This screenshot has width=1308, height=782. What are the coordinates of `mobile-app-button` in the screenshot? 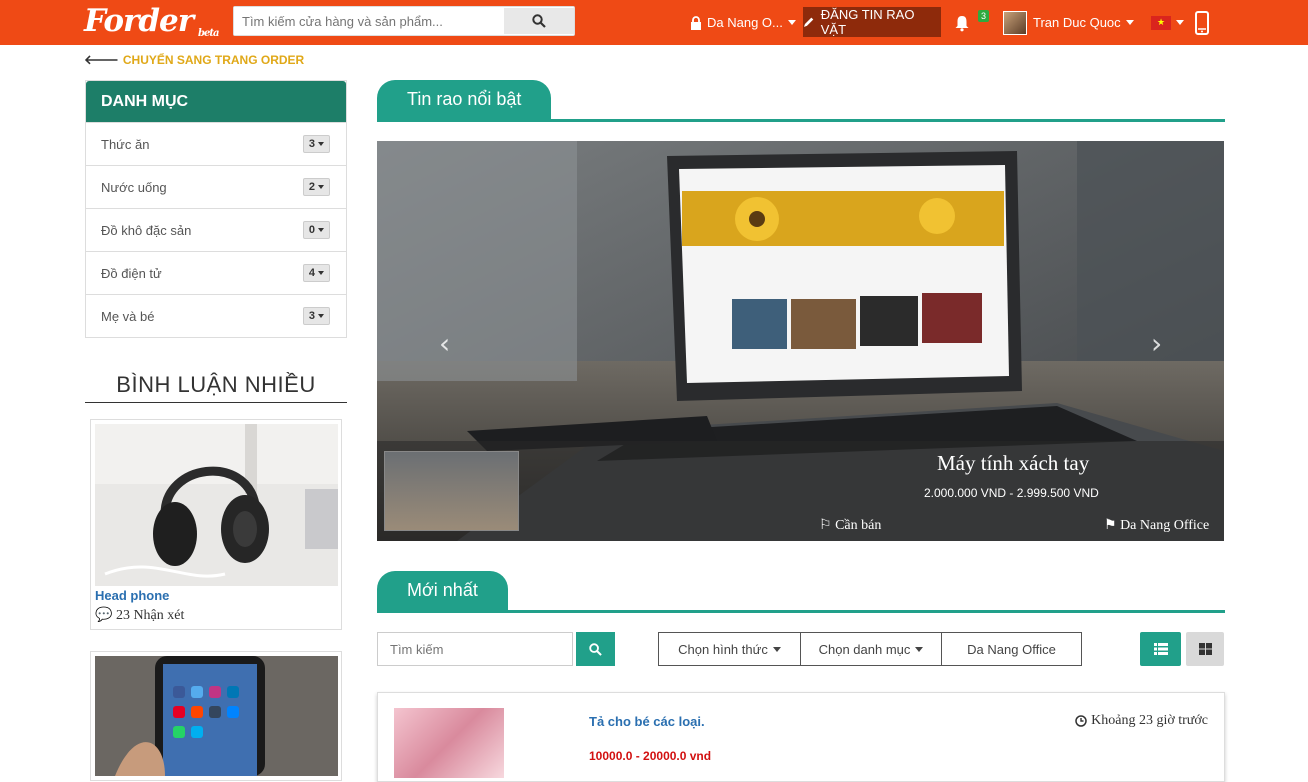 It's located at (1202, 22).